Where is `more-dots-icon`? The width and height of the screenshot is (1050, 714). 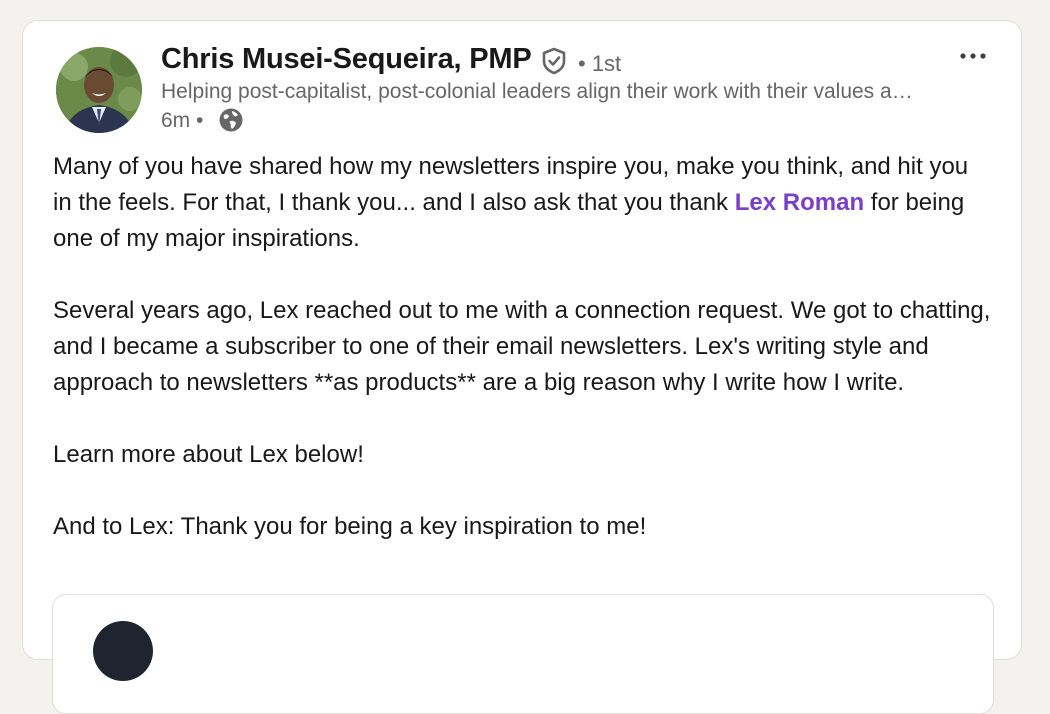
more-dots-icon is located at coordinates (973, 56).